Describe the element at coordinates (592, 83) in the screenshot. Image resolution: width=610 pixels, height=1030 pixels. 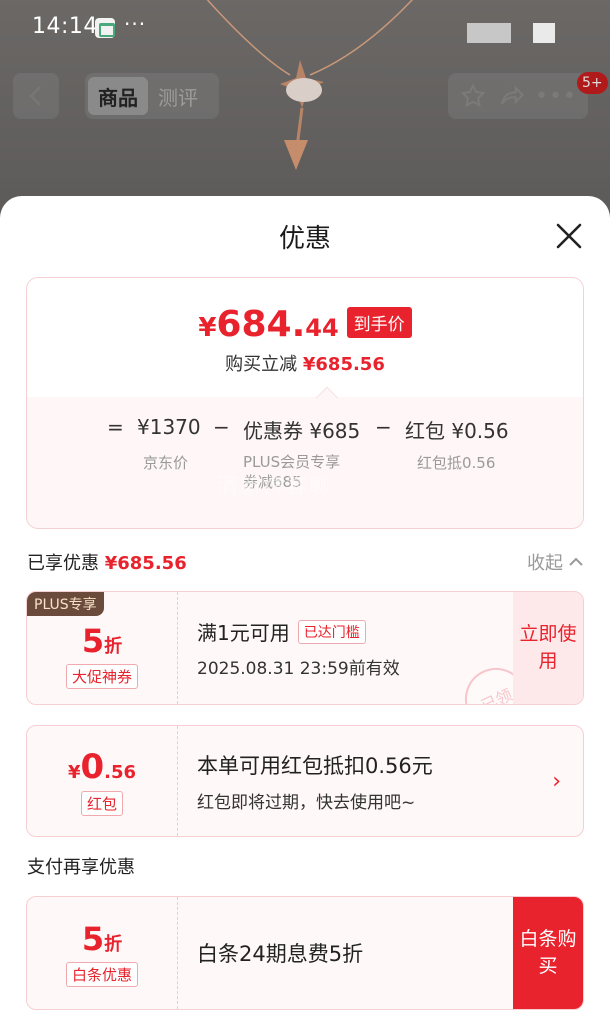
I see `message-badge: 5+` at that location.